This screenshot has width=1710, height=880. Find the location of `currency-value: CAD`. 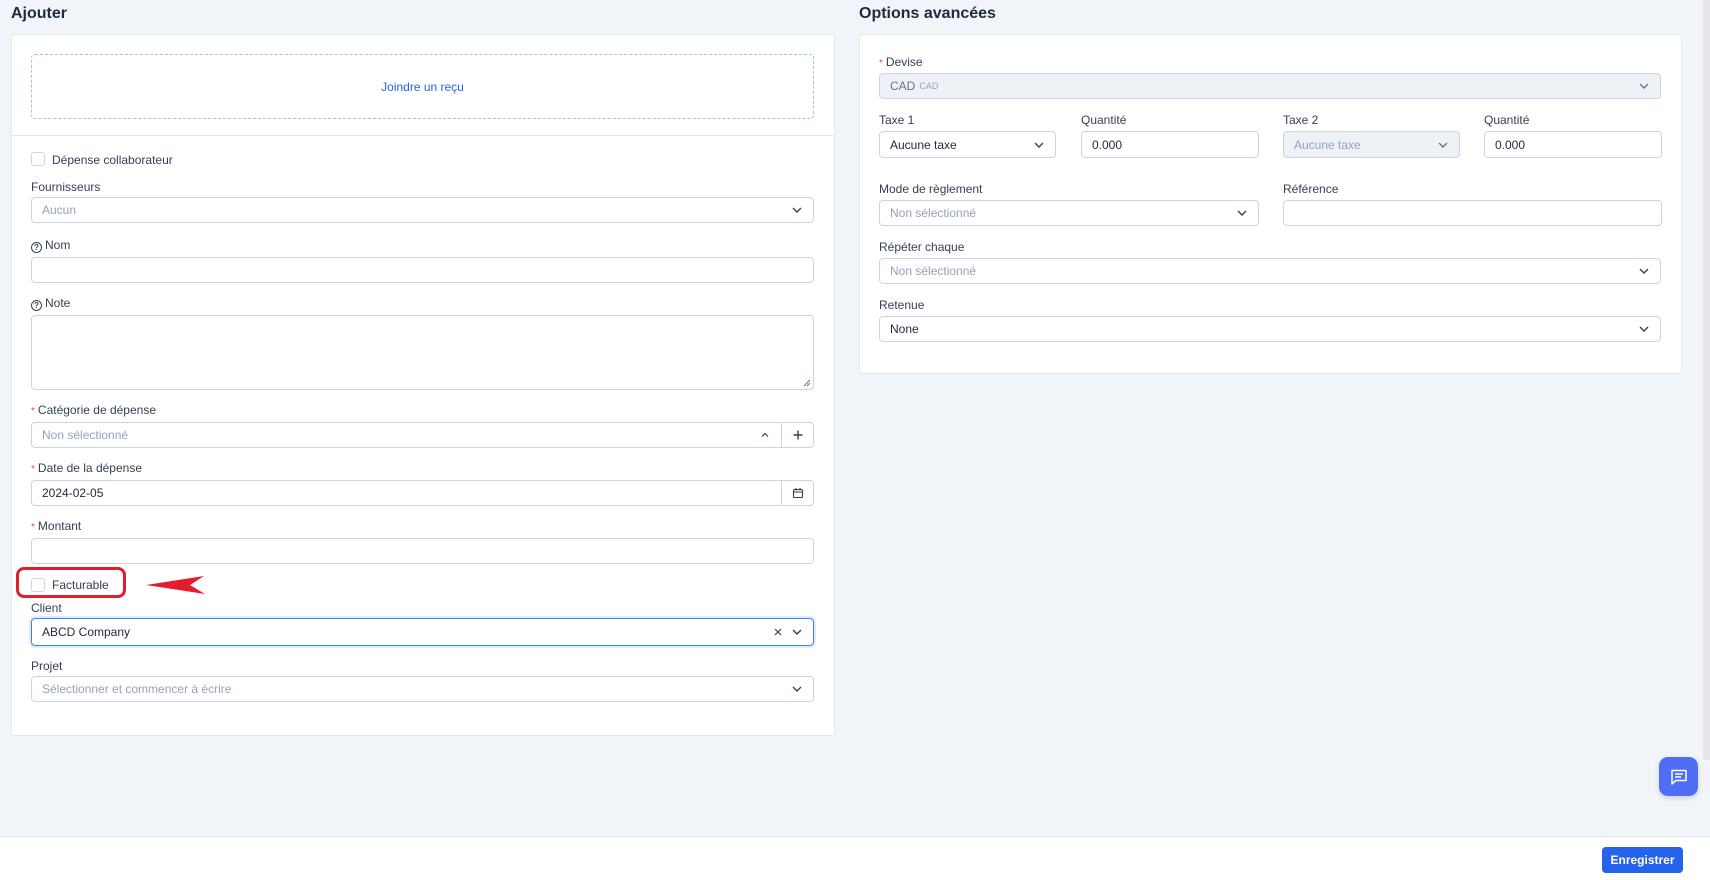

currency-value: CAD is located at coordinates (903, 86).